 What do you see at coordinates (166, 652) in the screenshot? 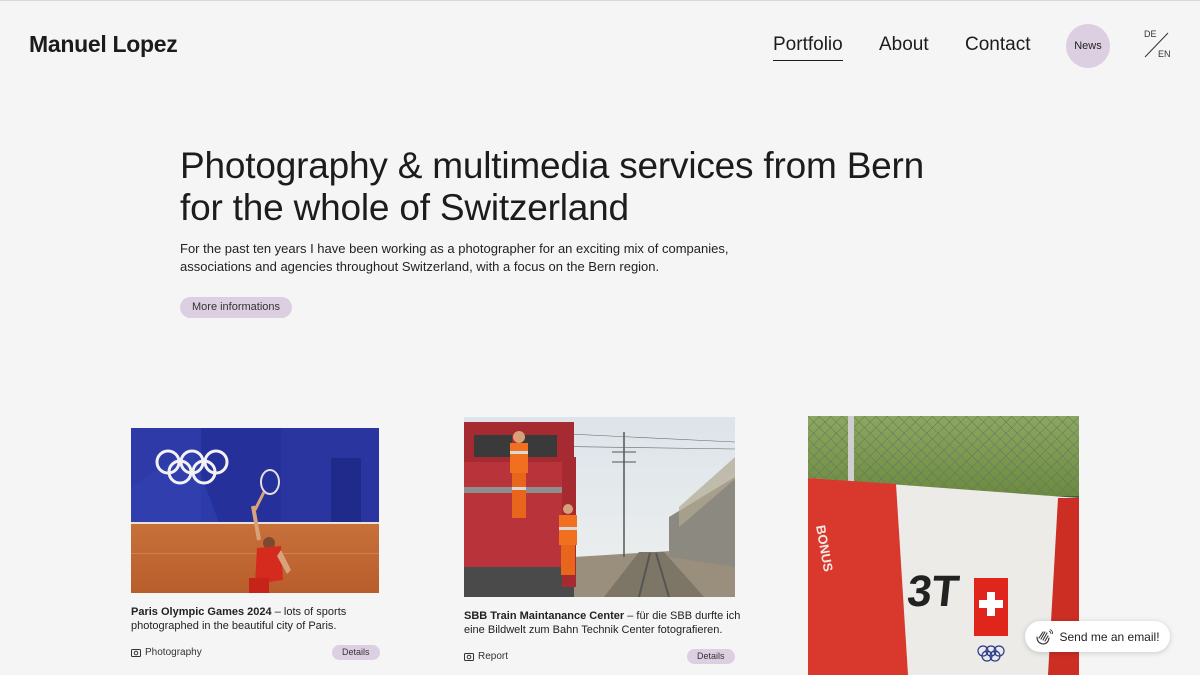
I see `card-category-olympics: Photography` at bounding box center [166, 652].